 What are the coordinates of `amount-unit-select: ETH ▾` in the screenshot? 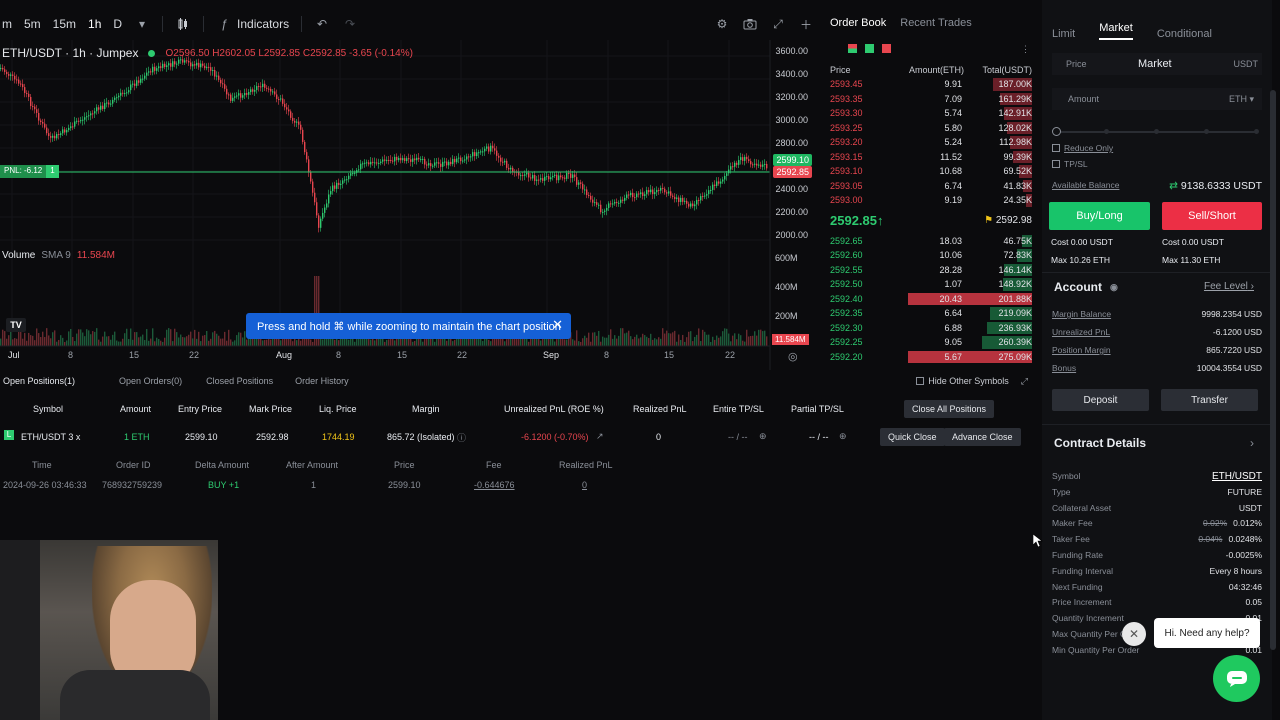 It's located at (1241, 99).